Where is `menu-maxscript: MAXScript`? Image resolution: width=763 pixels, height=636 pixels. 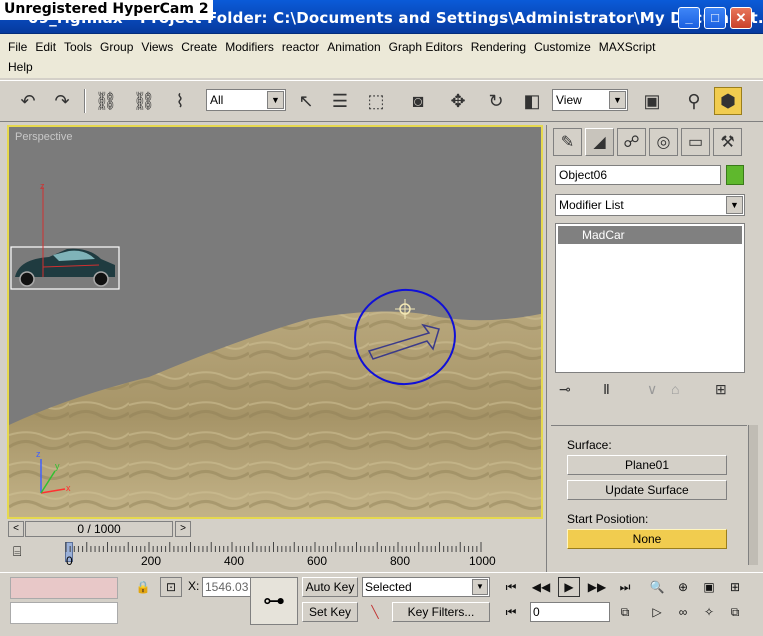
menu-maxscript: MAXScript is located at coordinates (627, 47).